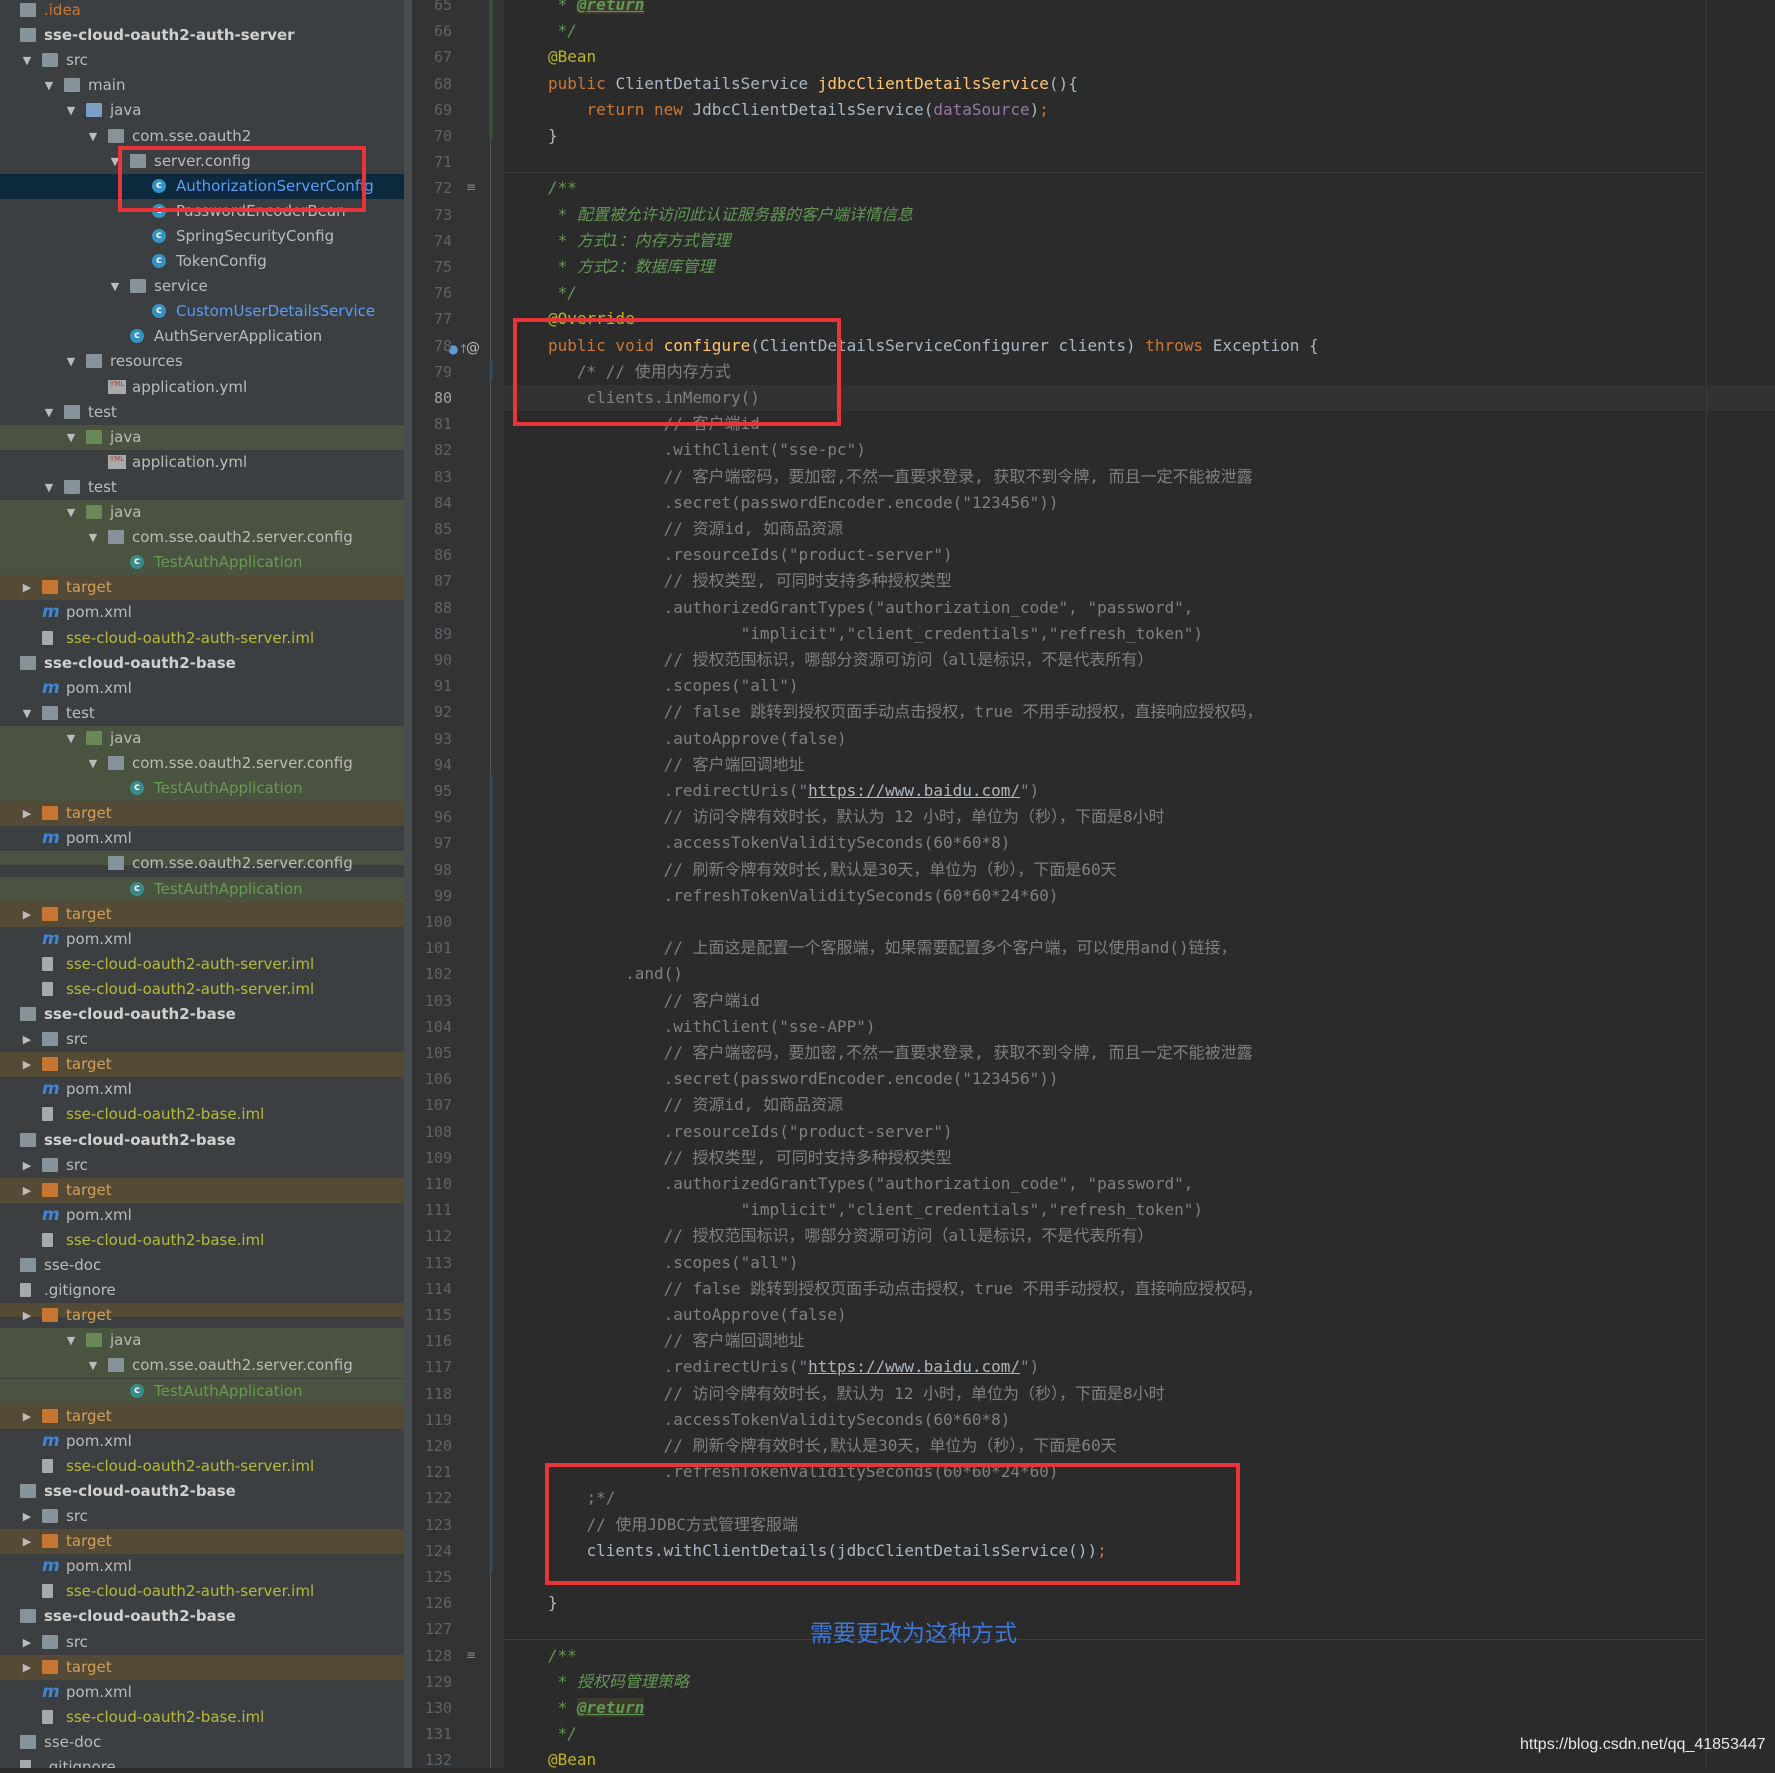 The image size is (1775, 1773). What do you see at coordinates (202, 136) in the screenshot?
I see `tree-item: ▼ com.sse.oauth2` at bounding box center [202, 136].